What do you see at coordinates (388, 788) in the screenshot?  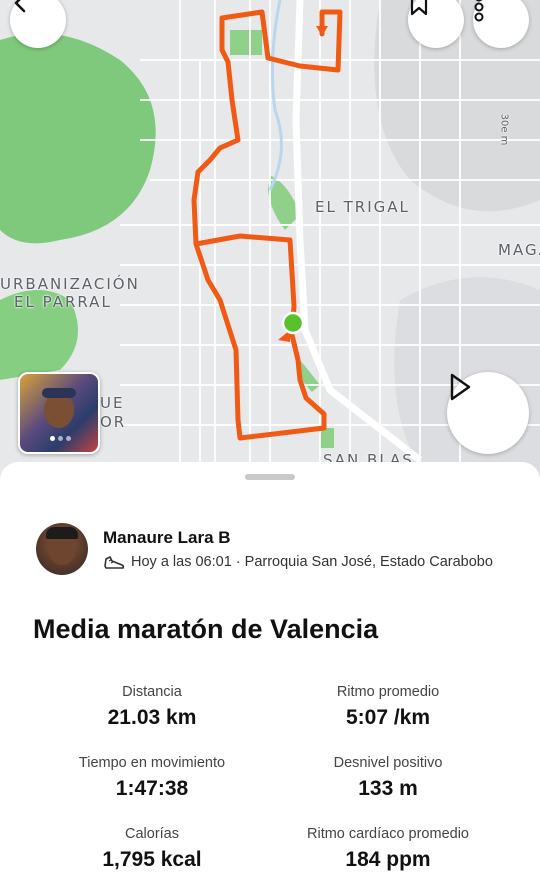 I see `stat-value: 133 m` at bounding box center [388, 788].